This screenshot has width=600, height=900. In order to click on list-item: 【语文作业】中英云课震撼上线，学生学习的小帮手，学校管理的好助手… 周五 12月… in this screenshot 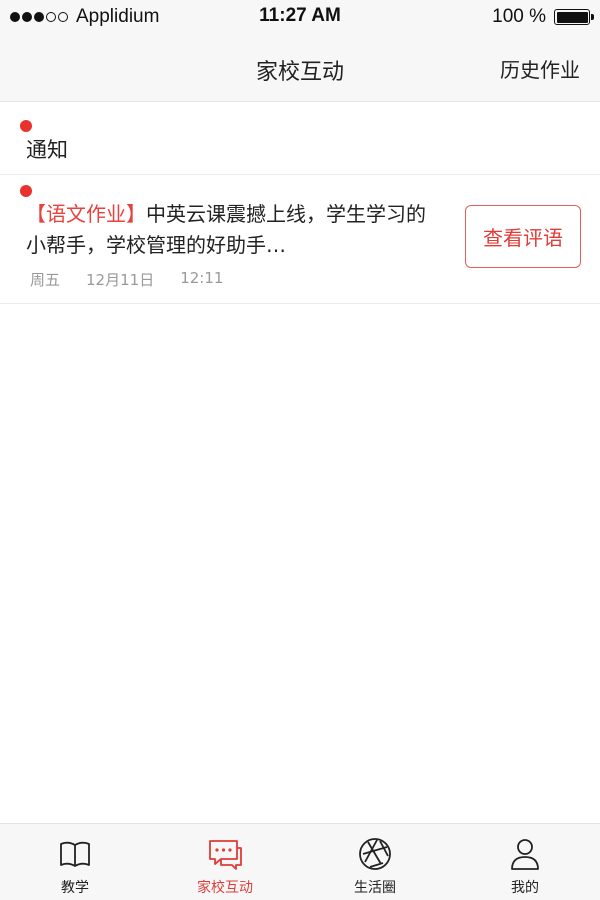, I will do `click(300, 239)`.